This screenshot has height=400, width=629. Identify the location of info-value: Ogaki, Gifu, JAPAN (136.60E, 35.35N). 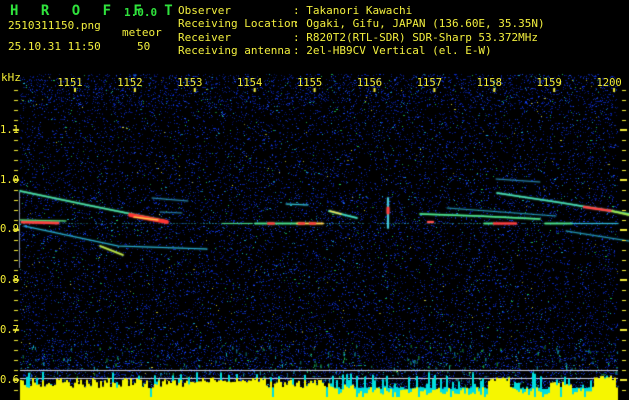
(425, 24).